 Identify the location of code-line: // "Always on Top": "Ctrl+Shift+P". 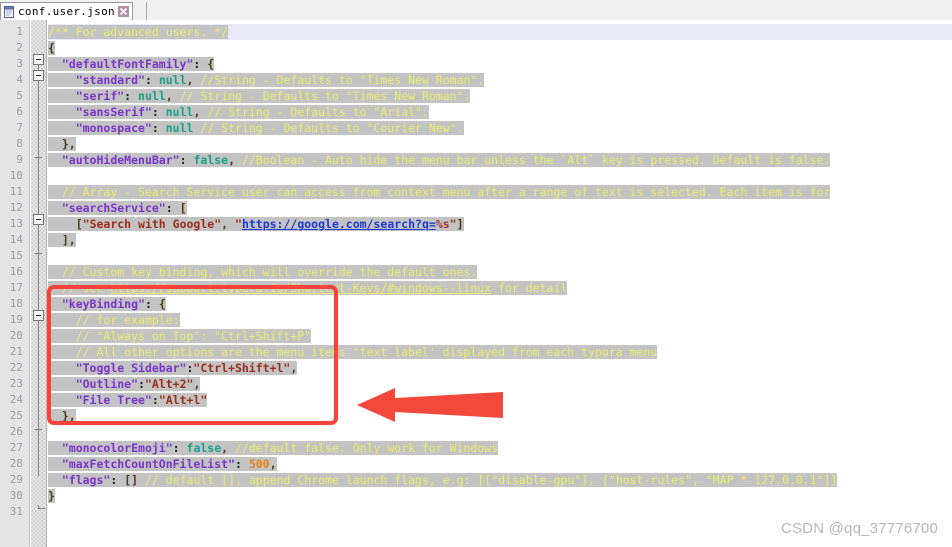
(180, 336).